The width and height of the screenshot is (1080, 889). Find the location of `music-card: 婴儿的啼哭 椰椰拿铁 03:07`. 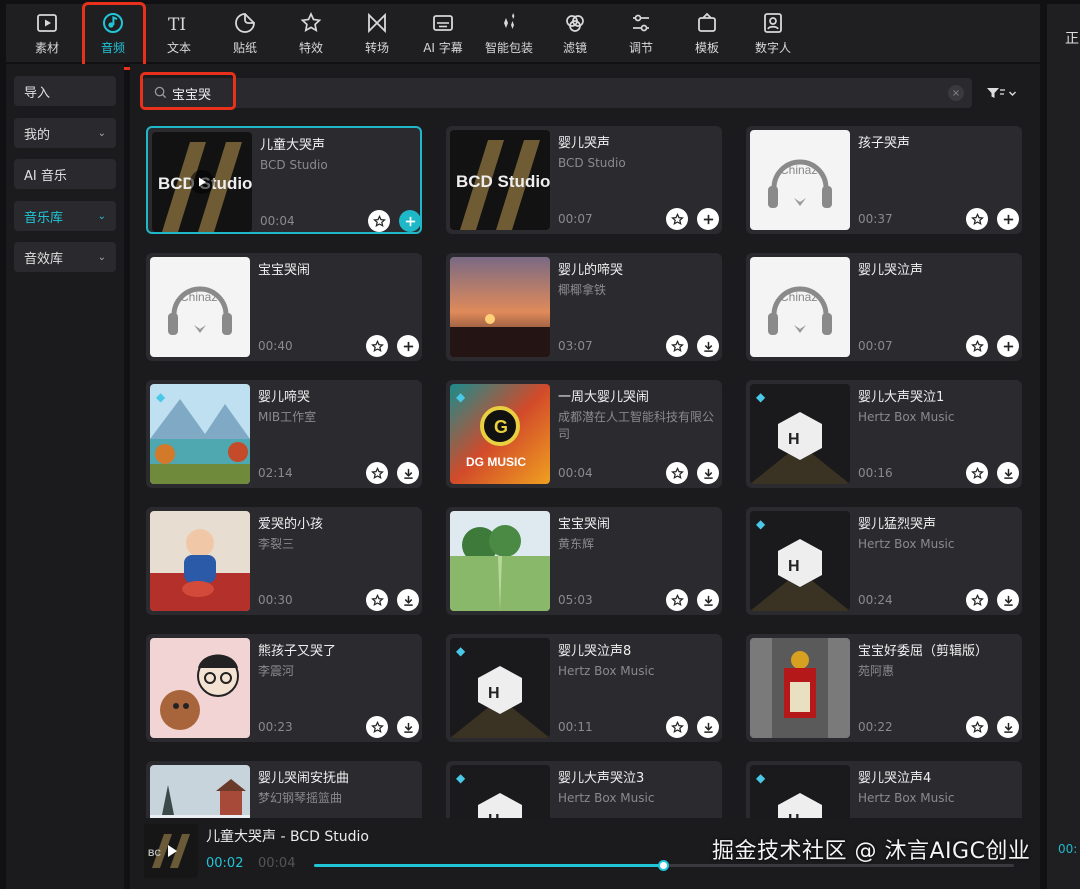

music-card: 婴儿的啼哭 椰椰拿铁 03:07 is located at coordinates (584, 307).